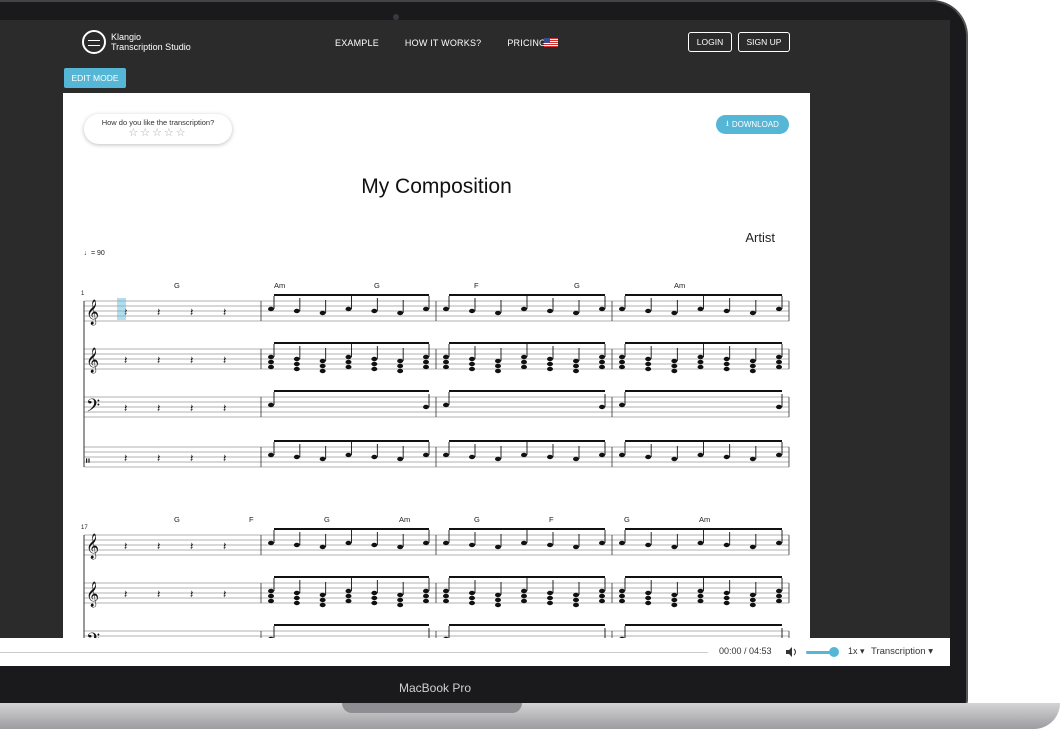 Image resolution: width=1063 pixels, height=749 pixels. What do you see at coordinates (902, 651) in the screenshot?
I see `view-mode-select: Transcription ▾` at bounding box center [902, 651].